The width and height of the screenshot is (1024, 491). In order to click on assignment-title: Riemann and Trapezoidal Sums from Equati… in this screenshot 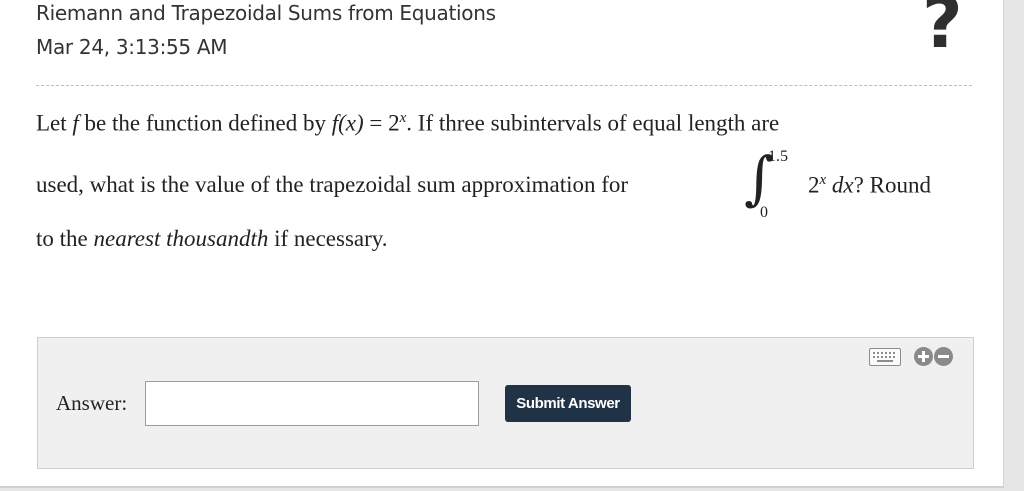, I will do `click(266, 13)`.